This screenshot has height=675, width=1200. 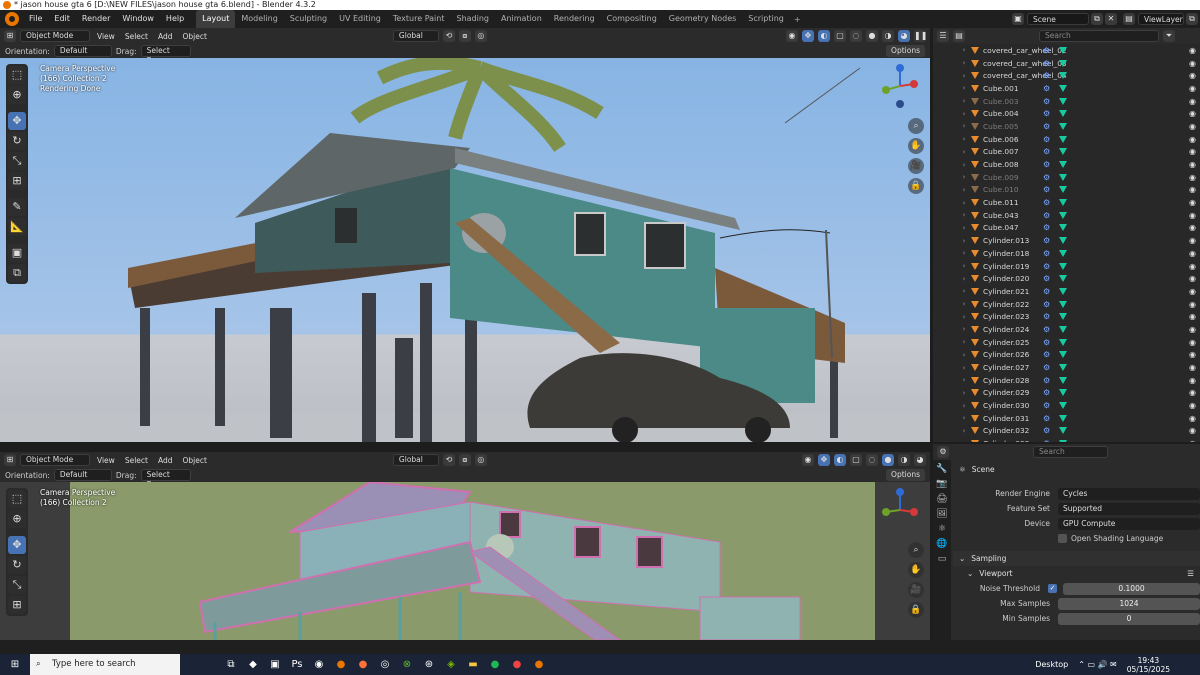 I want to click on proportional-edit-icon: ◎, so click(x=480, y=36).